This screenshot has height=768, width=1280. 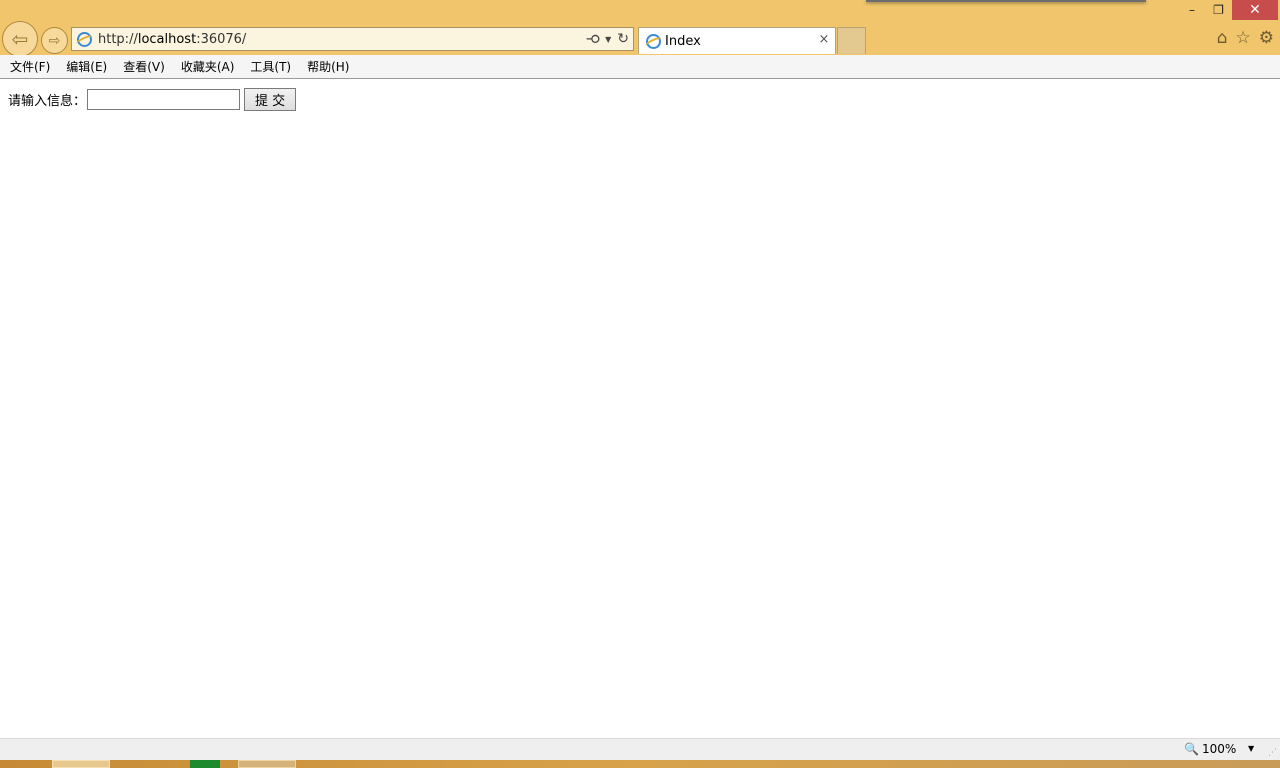 I want to click on minimize-button: –, so click(x=1192, y=10).